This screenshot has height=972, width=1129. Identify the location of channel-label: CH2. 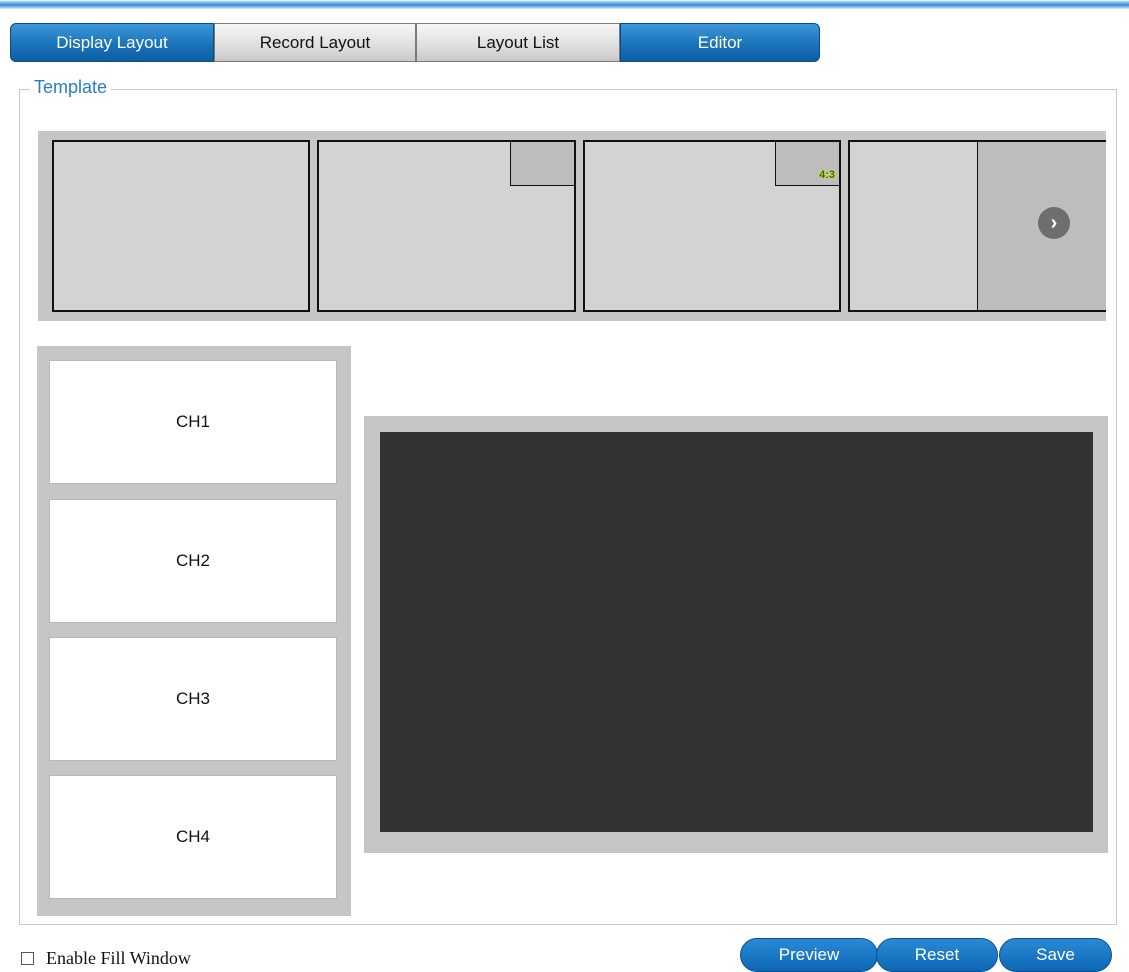
(192, 560).